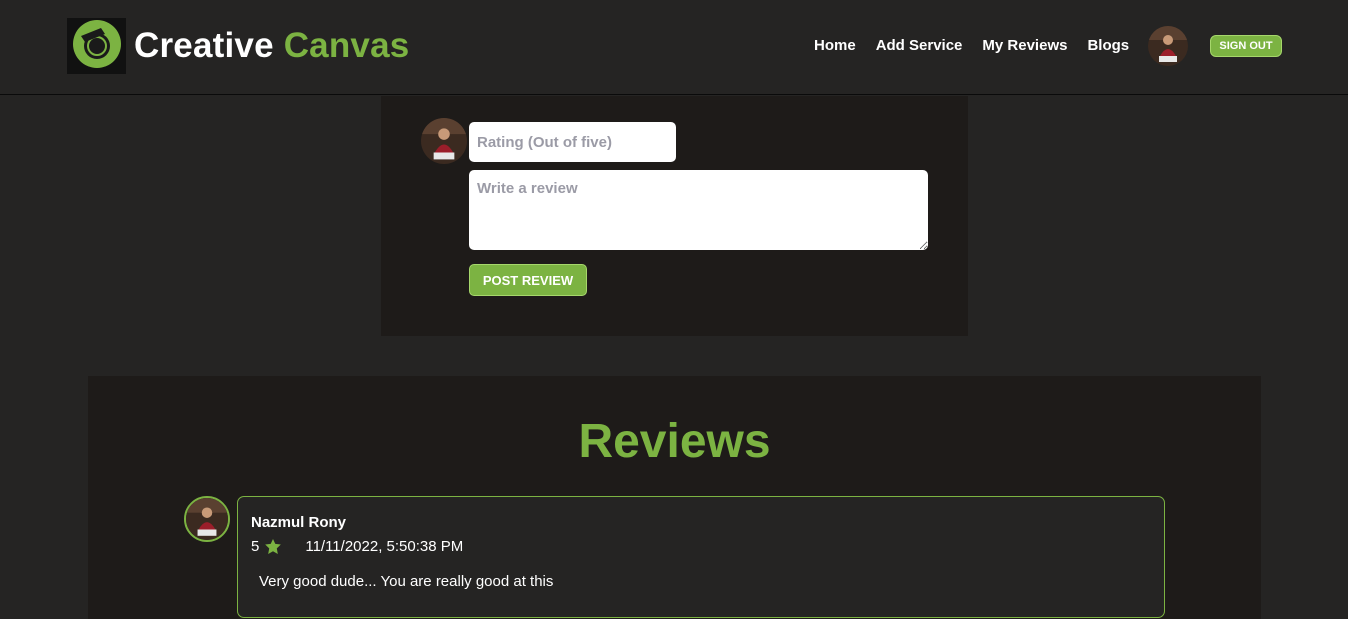  Describe the element at coordinates (919, 45) in the screenshot. I see `nav-add-service: Add Service` at that location.